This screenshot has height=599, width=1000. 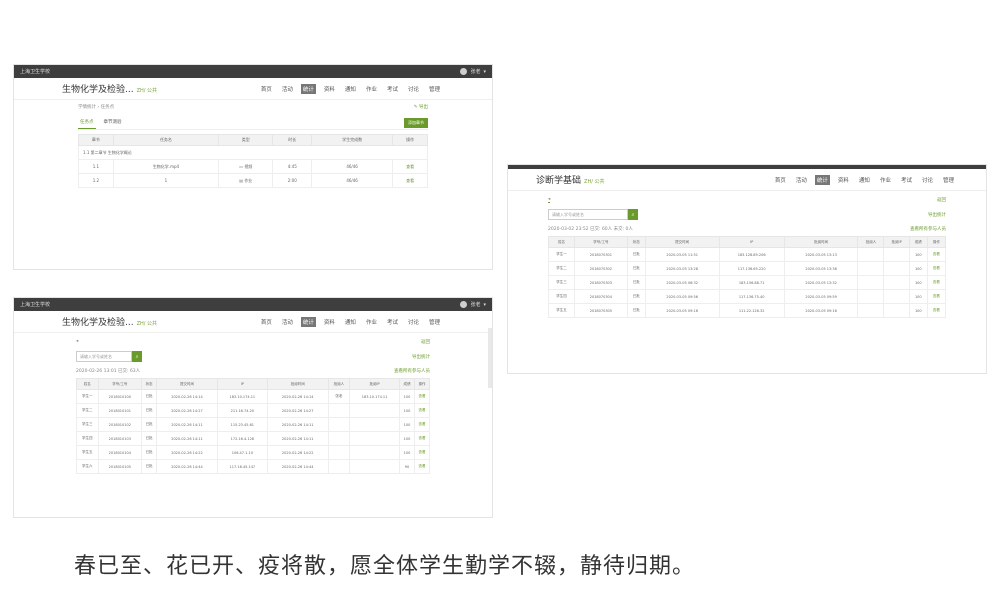 I want to click on cell-name: 学生三, so click(x=561, y=282).